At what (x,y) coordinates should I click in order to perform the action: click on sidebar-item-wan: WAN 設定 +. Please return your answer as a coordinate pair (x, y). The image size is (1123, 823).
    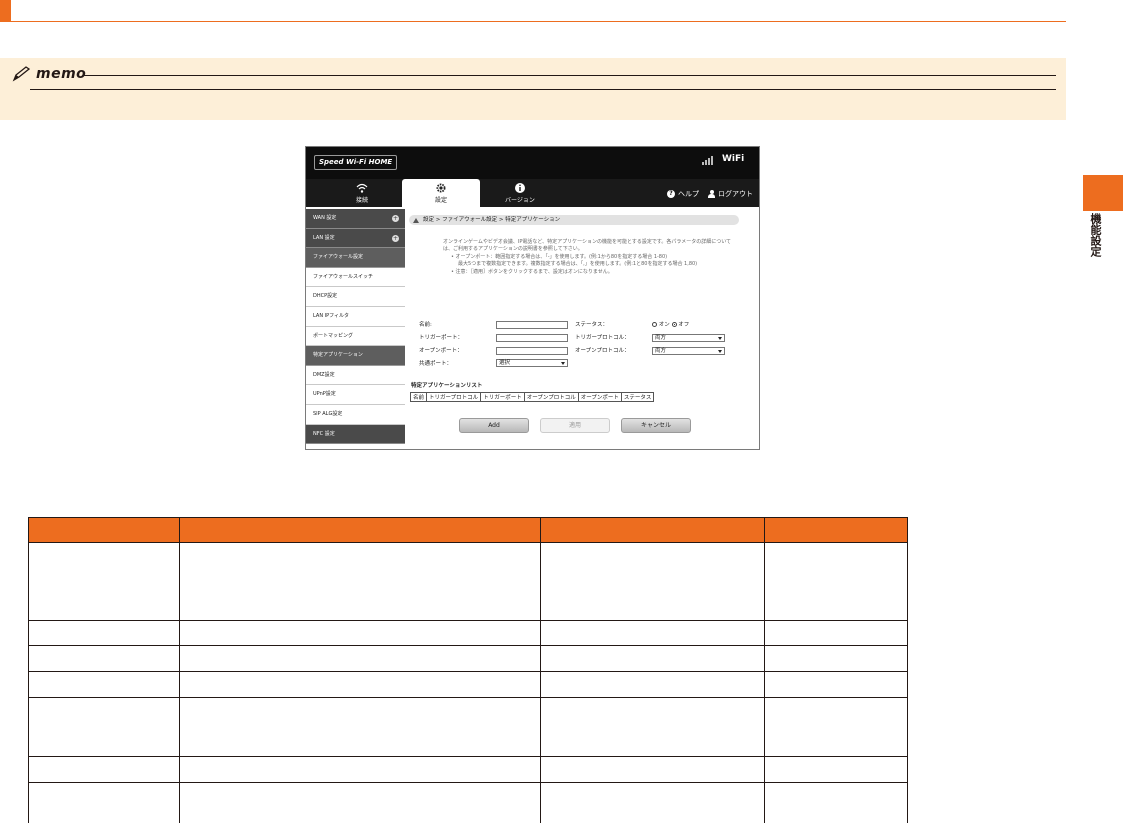
    Looking at the image, I should click on (355, 219).